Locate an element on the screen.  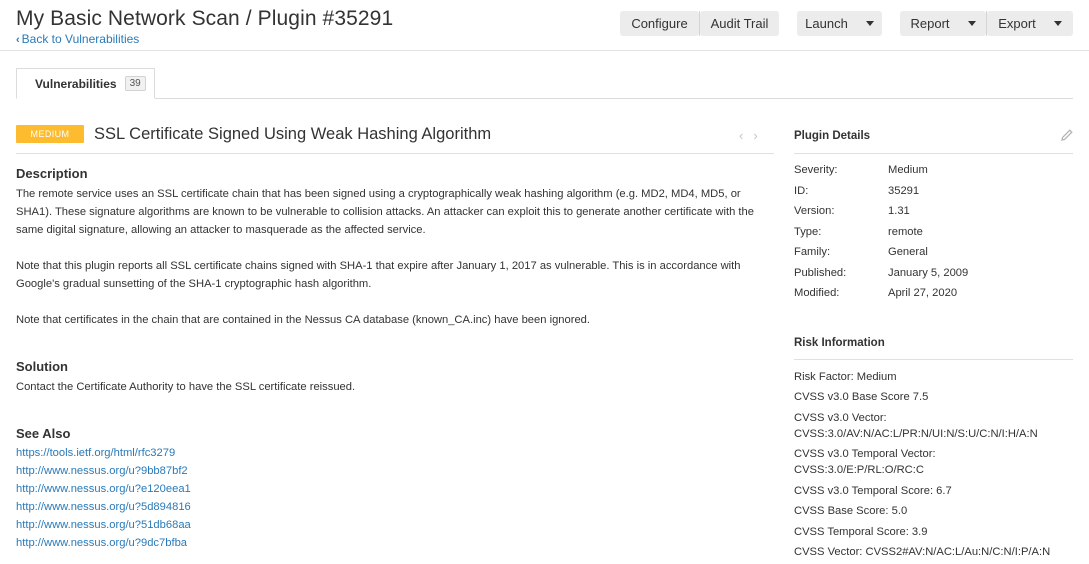
risk-item: CVSS Base Score: 5.0 is located at coordinates (851, 511).